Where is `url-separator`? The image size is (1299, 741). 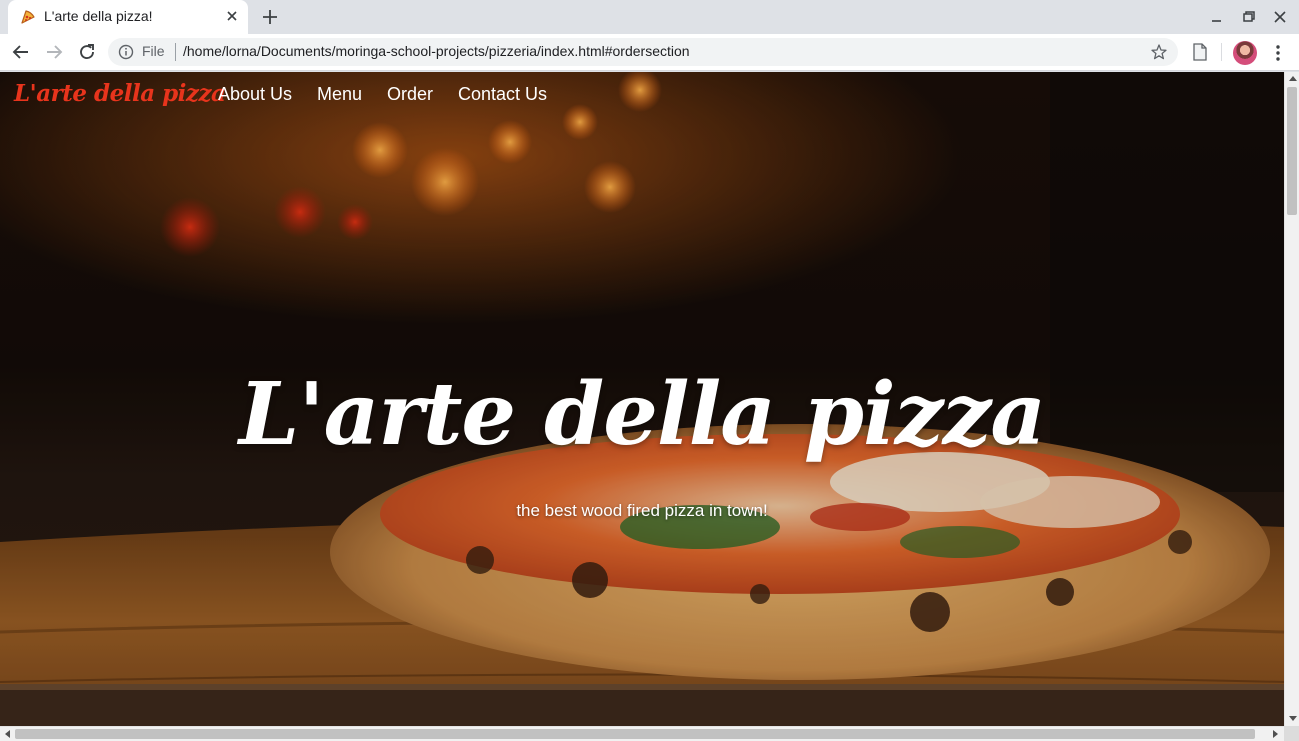 url-separator is located at coordinates (175, 52).